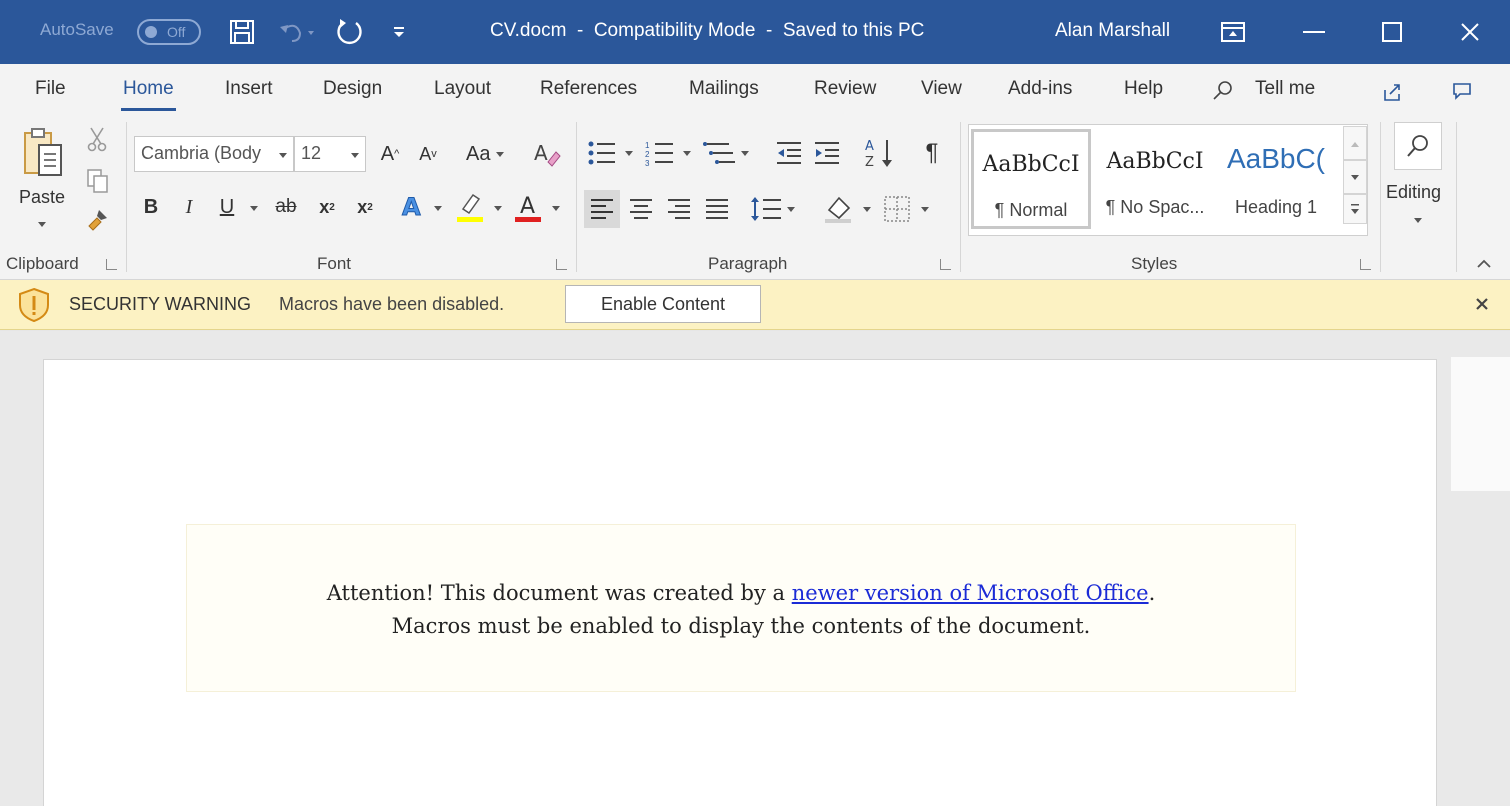 The height and width of the screenshot is (806, 1510). What do you see at coordinates (98, 219) in the screenshot?
I see `format-painter-icon` at bounding box center [98, 219].